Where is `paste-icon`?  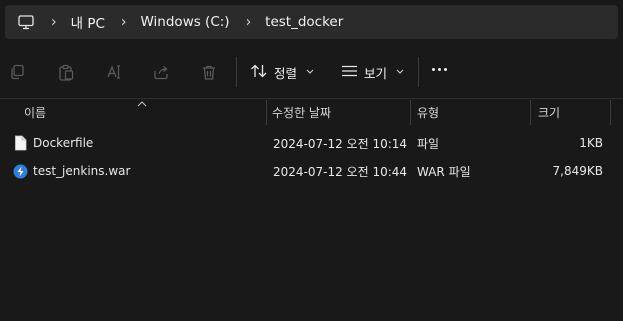 paste-icon is located at coordinates (66, 72).